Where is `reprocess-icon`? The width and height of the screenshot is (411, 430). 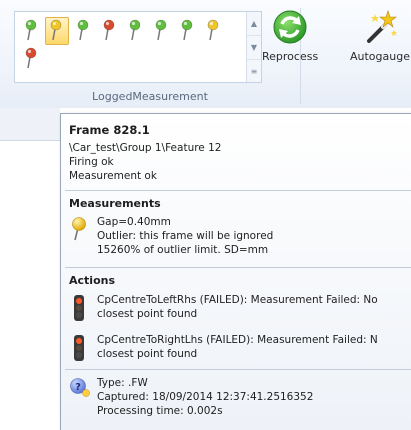
reprocess-icon is located at coordinates (290, 27).